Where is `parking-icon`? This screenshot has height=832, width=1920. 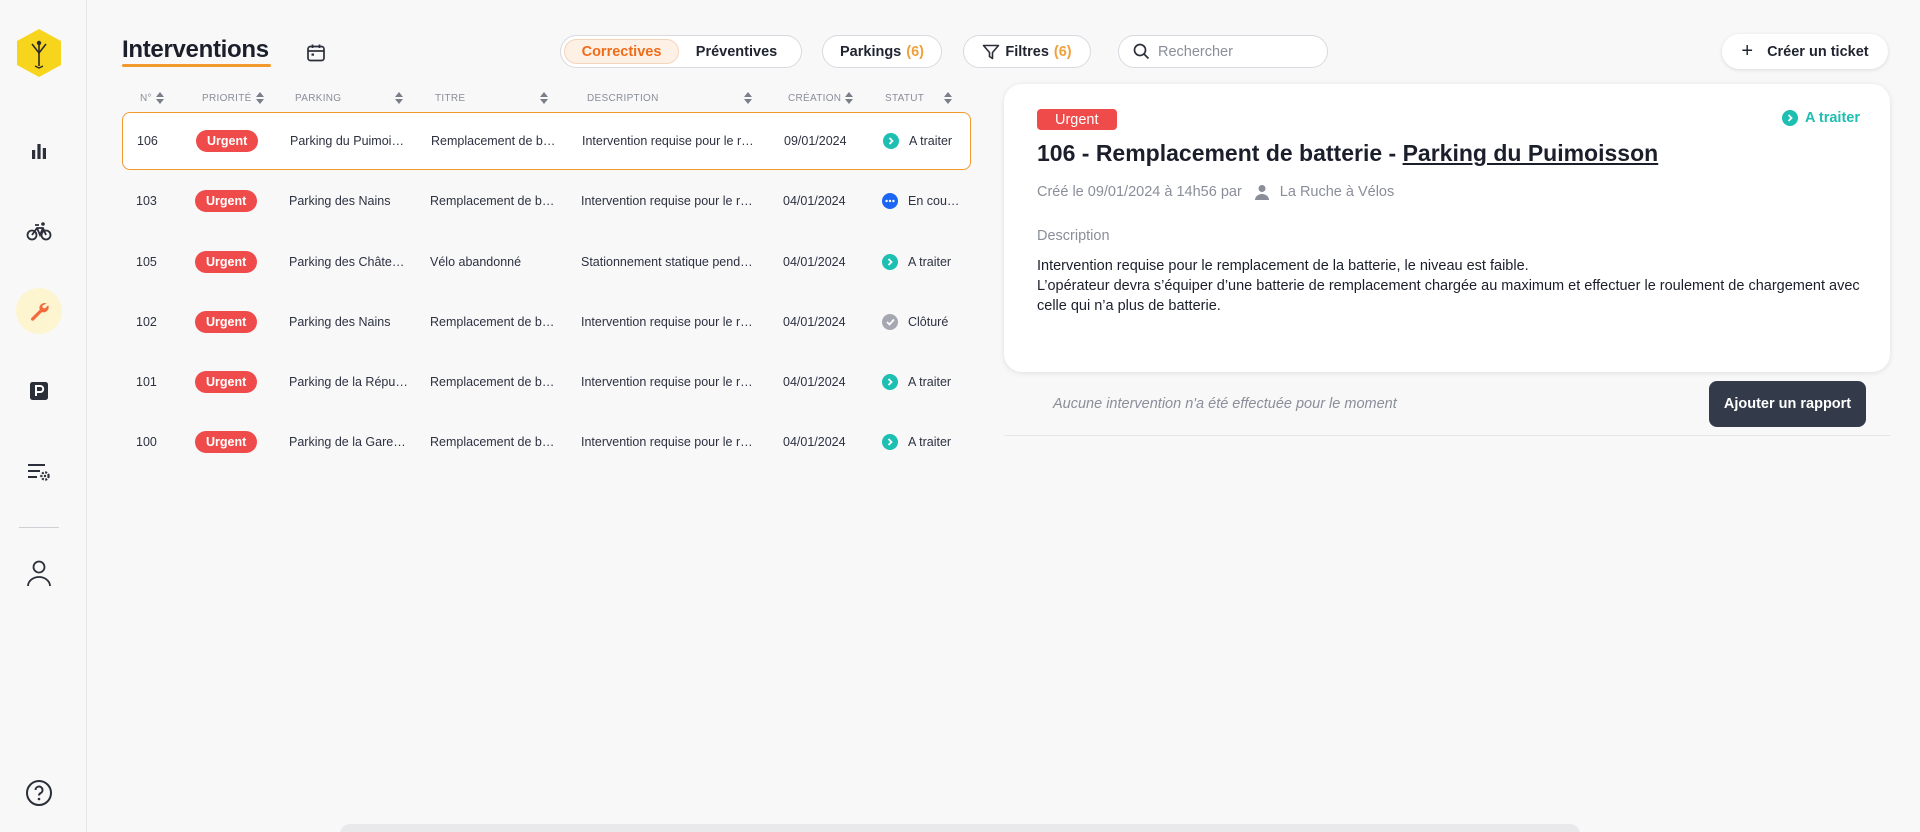
parking-icon is located at coordinates (39, 391).